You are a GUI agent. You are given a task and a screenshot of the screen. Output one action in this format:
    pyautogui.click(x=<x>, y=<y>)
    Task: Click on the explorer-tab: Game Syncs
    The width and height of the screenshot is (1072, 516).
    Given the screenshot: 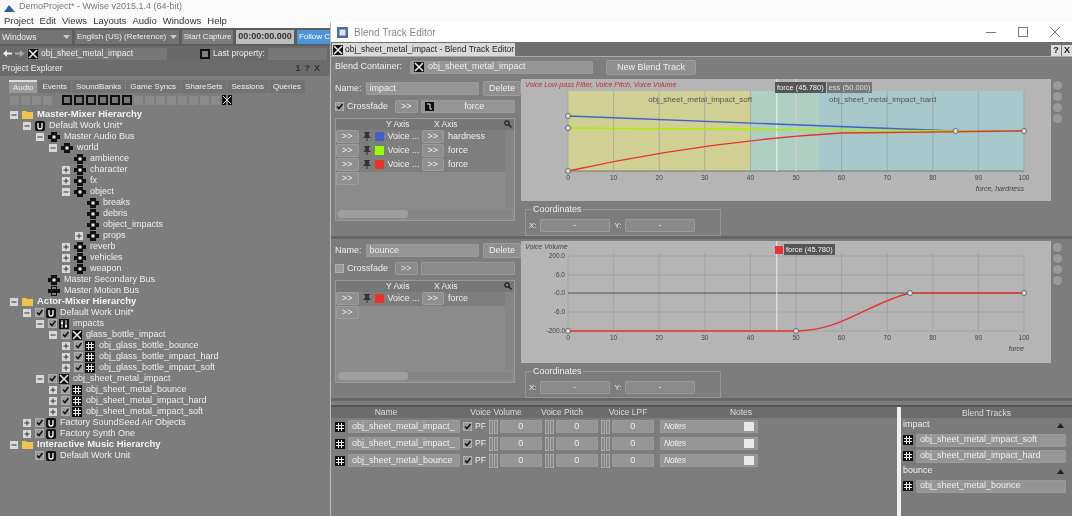 What is the action you would take?
    pyautogui.click(x=153, y=86)
    